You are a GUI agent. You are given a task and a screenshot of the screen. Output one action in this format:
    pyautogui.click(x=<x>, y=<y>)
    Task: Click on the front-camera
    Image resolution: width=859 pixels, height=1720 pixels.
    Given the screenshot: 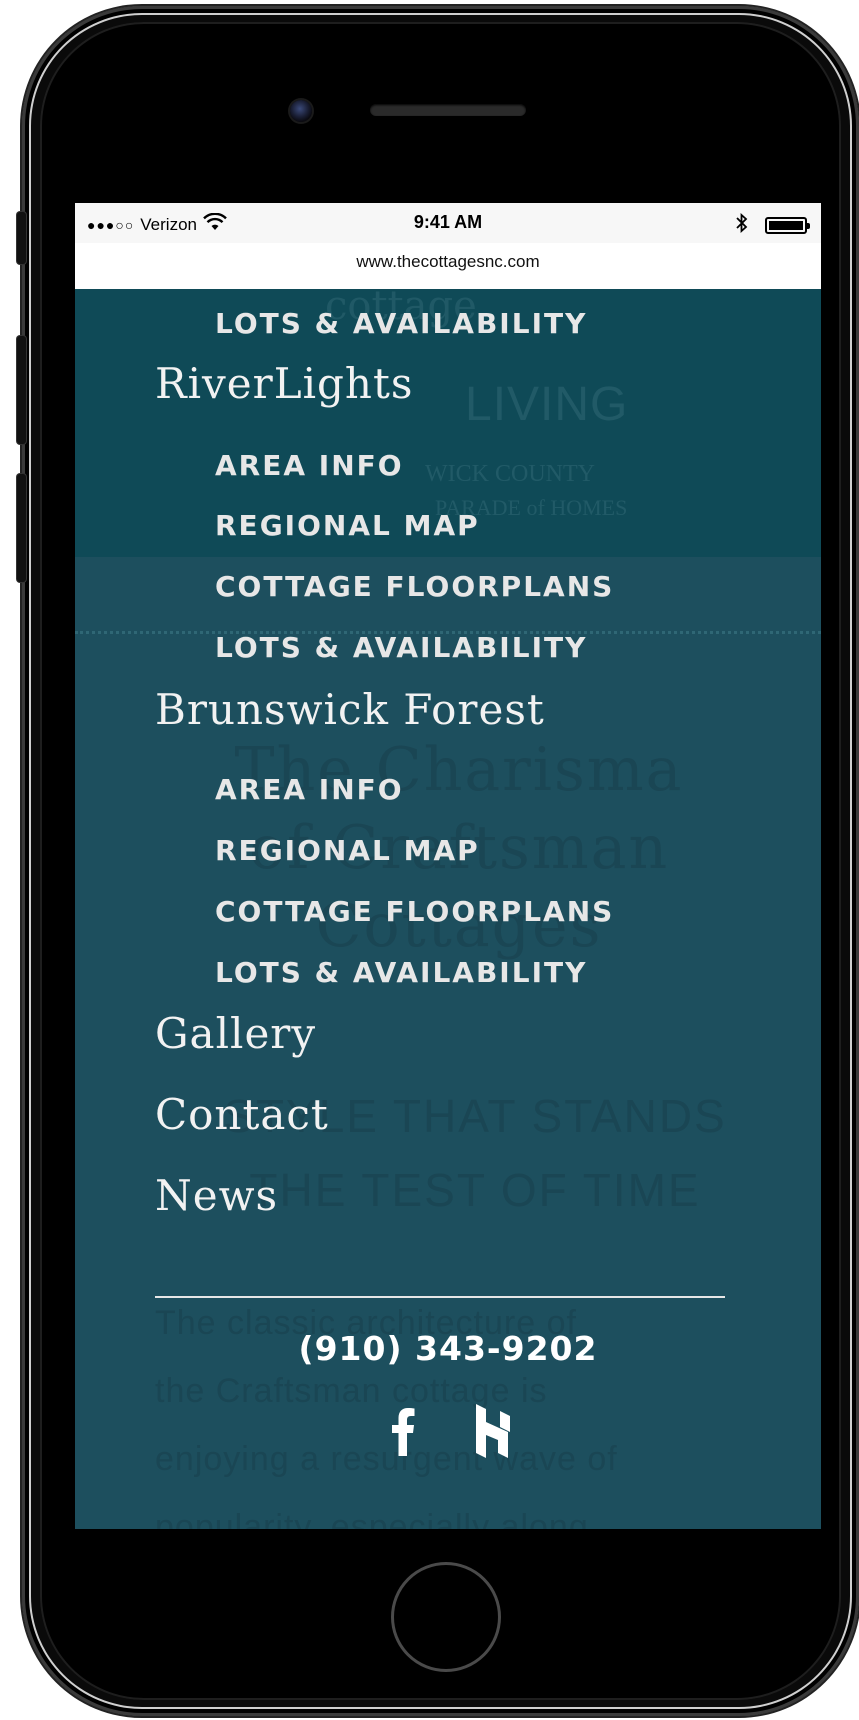 What is the action you would take?
    pyautogui.click(x=301, y=111)
    